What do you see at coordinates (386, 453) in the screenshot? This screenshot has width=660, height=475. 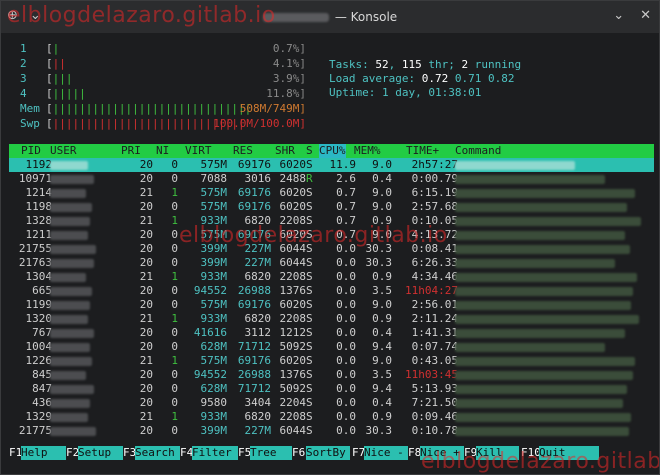 I see `fkey-label-nice: Nice -` at bounding box center [386, 453].